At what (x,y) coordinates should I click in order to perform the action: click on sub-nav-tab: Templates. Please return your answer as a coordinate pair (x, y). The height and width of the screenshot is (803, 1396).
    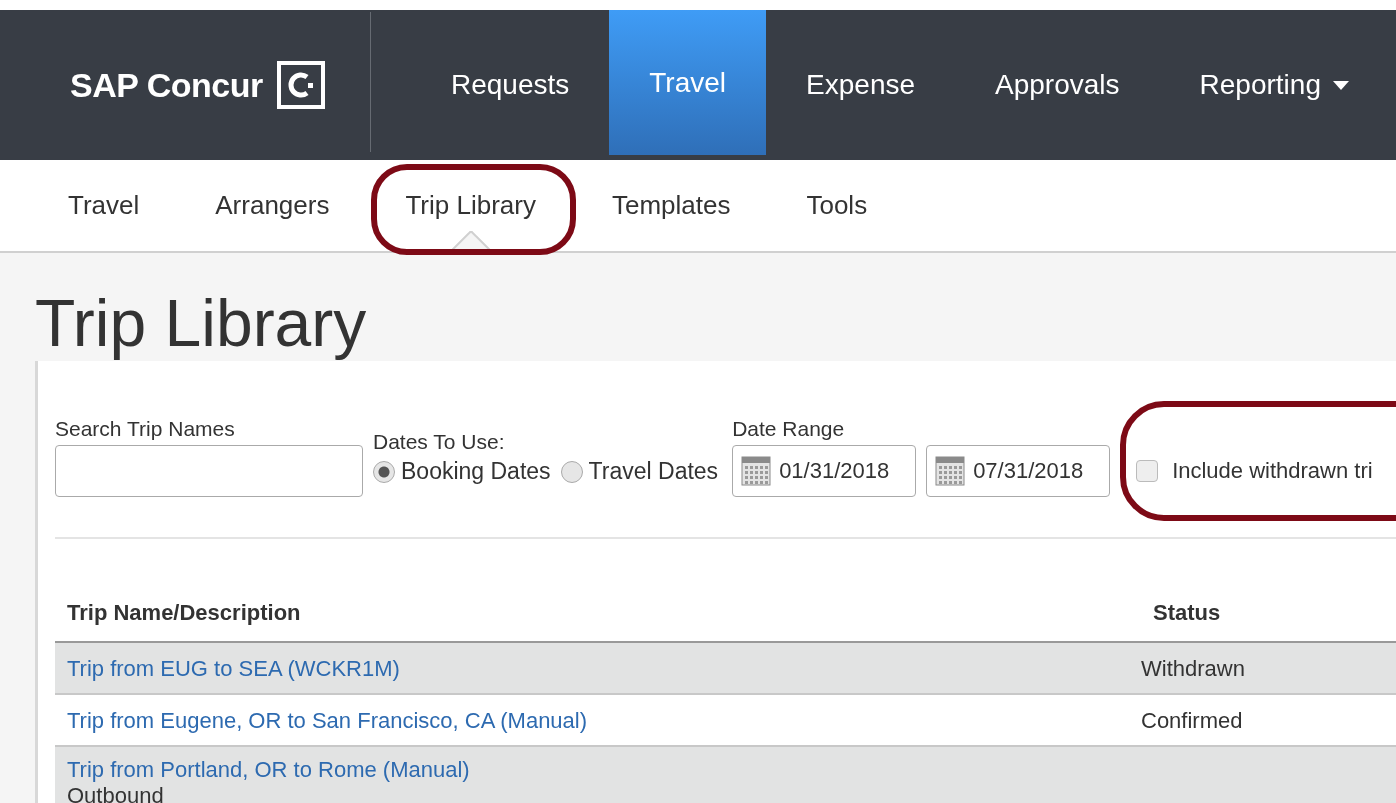
    Looking at the image, I should click on (671, 205).